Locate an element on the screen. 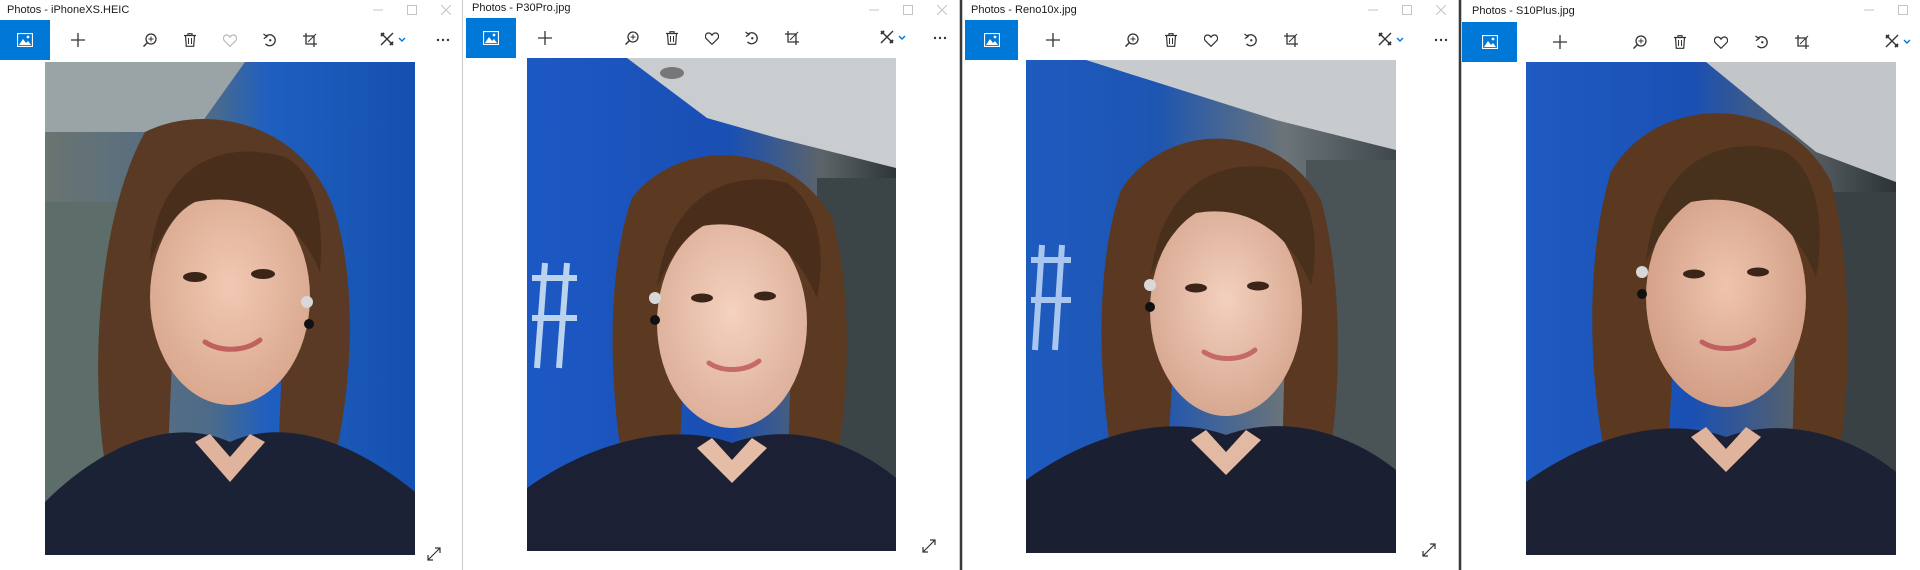 The width and height of the screenshot is (1920, 570). minimize-icon is located at coordinates (1869, 10).